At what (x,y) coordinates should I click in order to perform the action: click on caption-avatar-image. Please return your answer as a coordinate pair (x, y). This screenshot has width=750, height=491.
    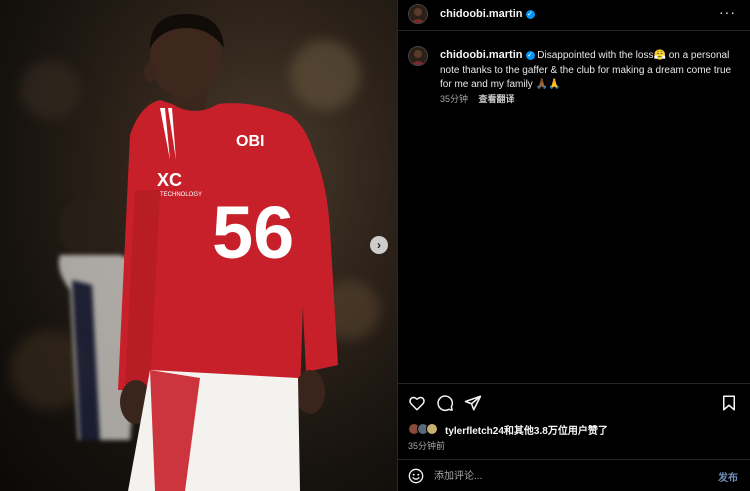
    Looking at the image, I should click on (418, 56).